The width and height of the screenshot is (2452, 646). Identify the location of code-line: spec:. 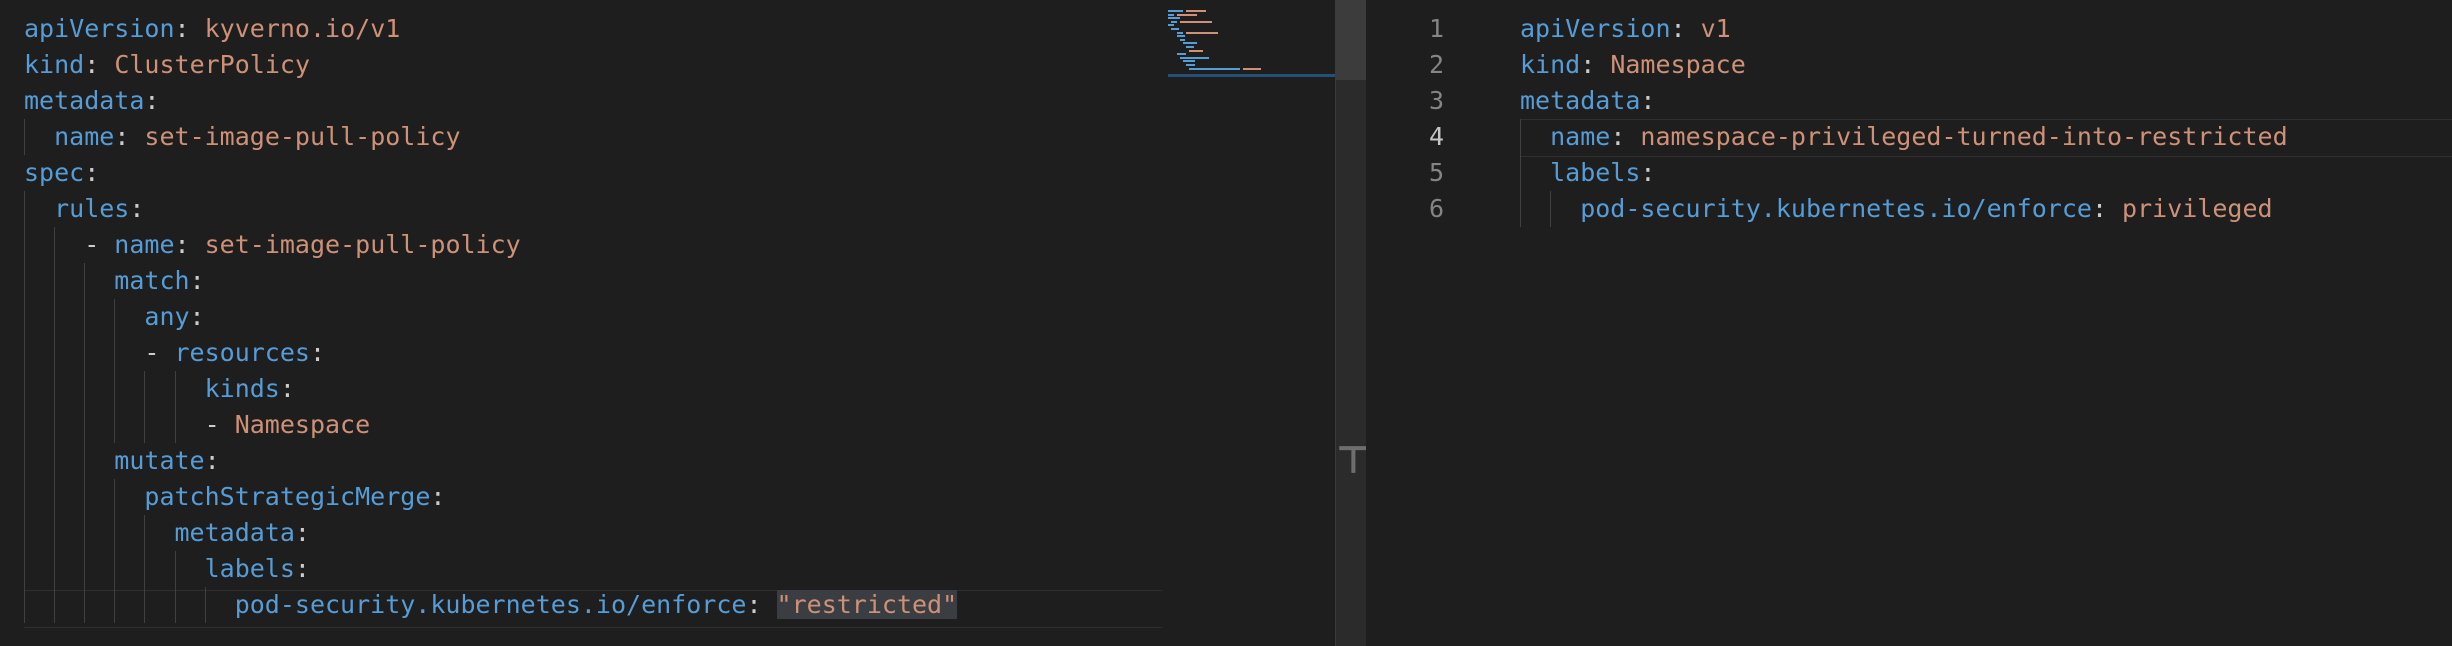
(61, 173).